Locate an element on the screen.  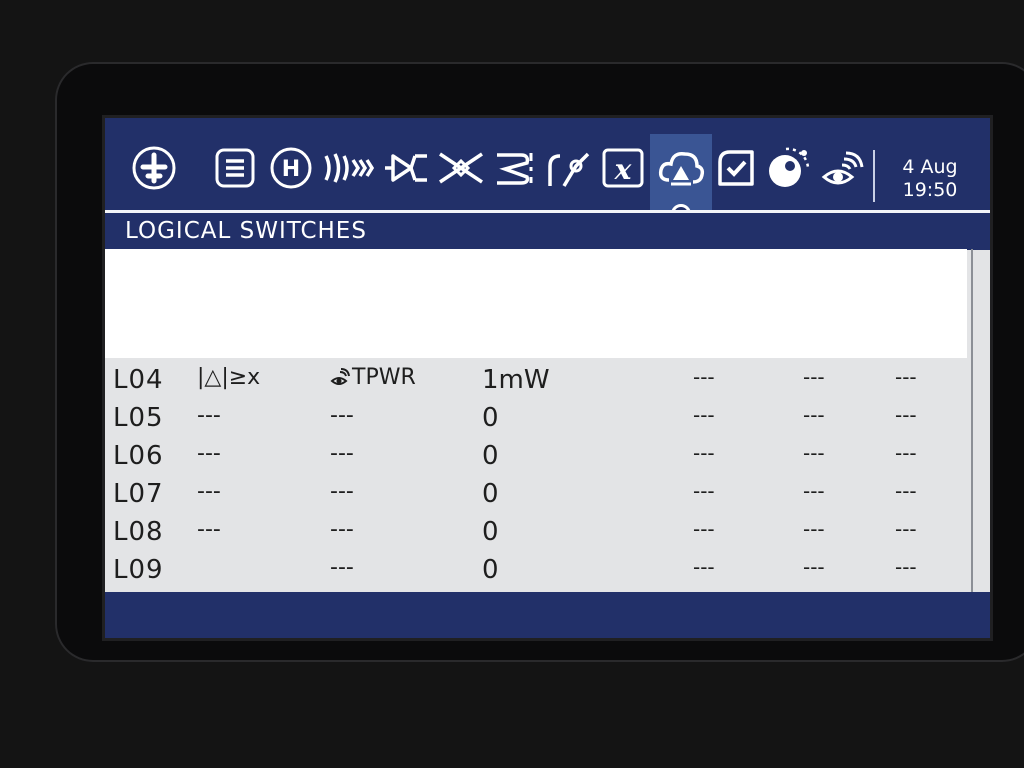
page-title: LOGICAL SWITCHES is located at coordinates (246, 231).